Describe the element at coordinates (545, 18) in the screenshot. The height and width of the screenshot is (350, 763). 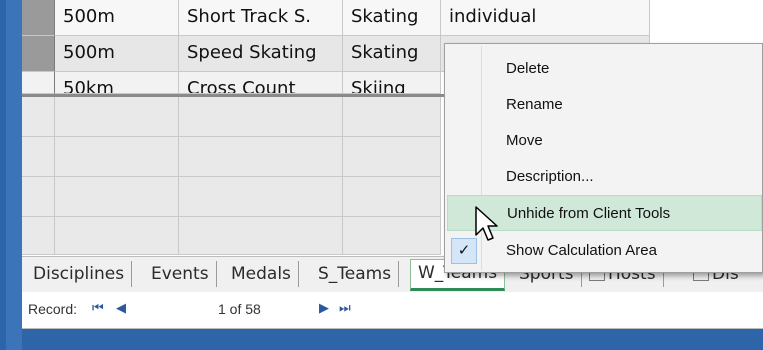
I see `table-cell: individual` at that location.